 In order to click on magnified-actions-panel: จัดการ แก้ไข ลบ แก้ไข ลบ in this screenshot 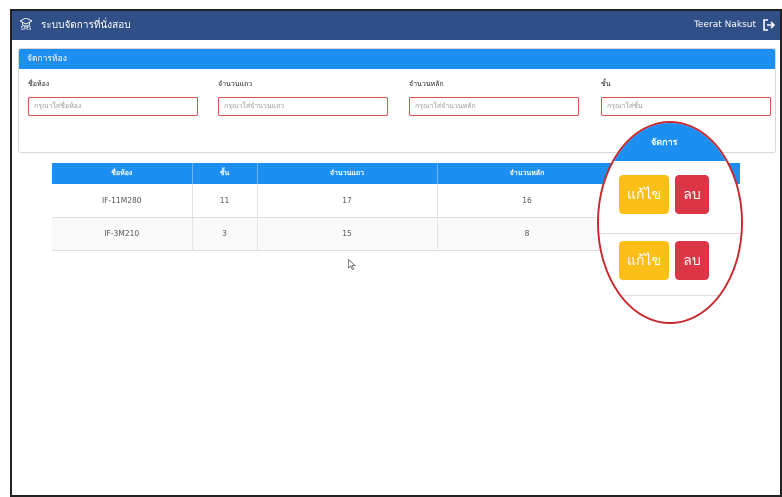, I will do `click(670, 222)`.